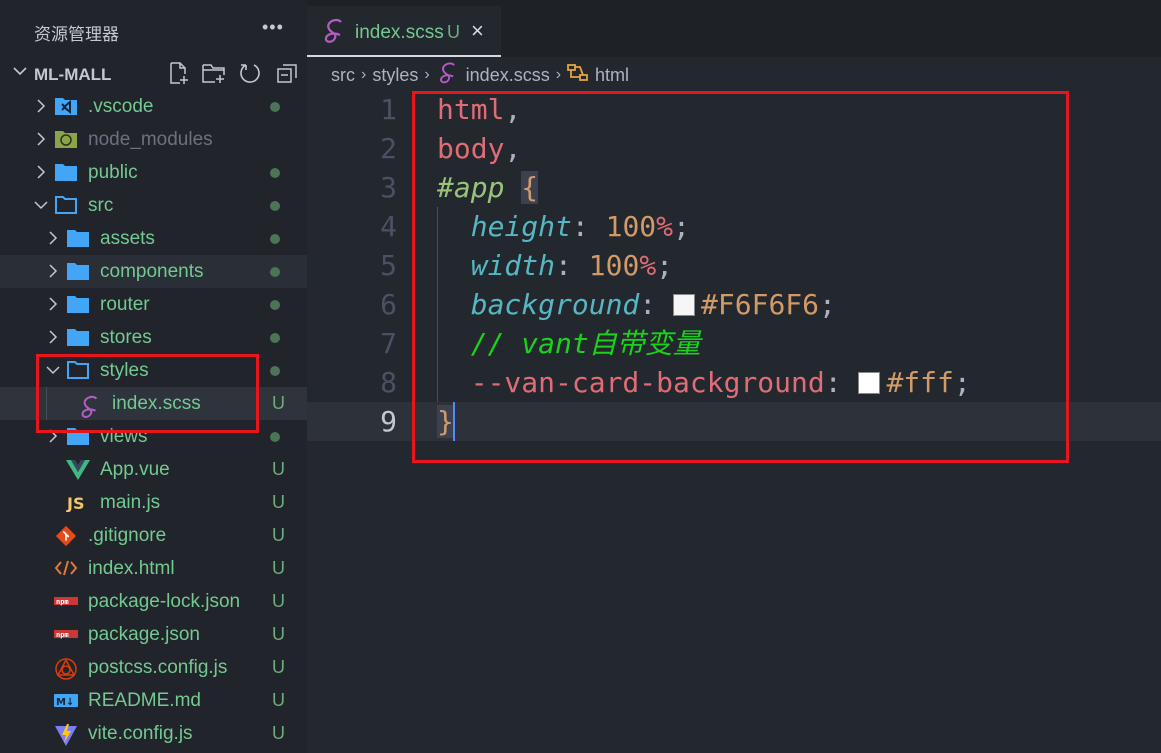 Image resolution: width=1161 pixels, height=753 pixels. What do you see at coordinates (287, 73) in the screenshot?
I see `collapse-all-icon` at bounding box center [287, 73].